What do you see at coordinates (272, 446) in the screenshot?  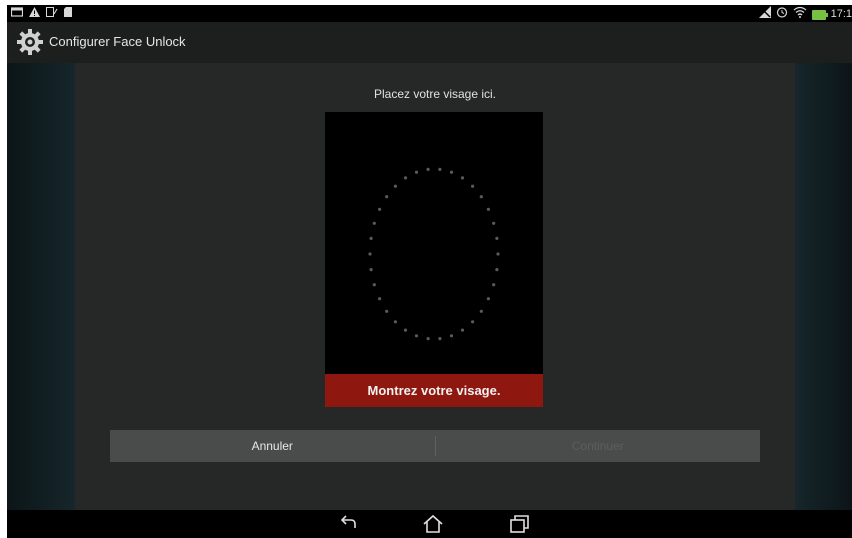 I see `cancel-button: Annuler` at bounding box center [272, 446].